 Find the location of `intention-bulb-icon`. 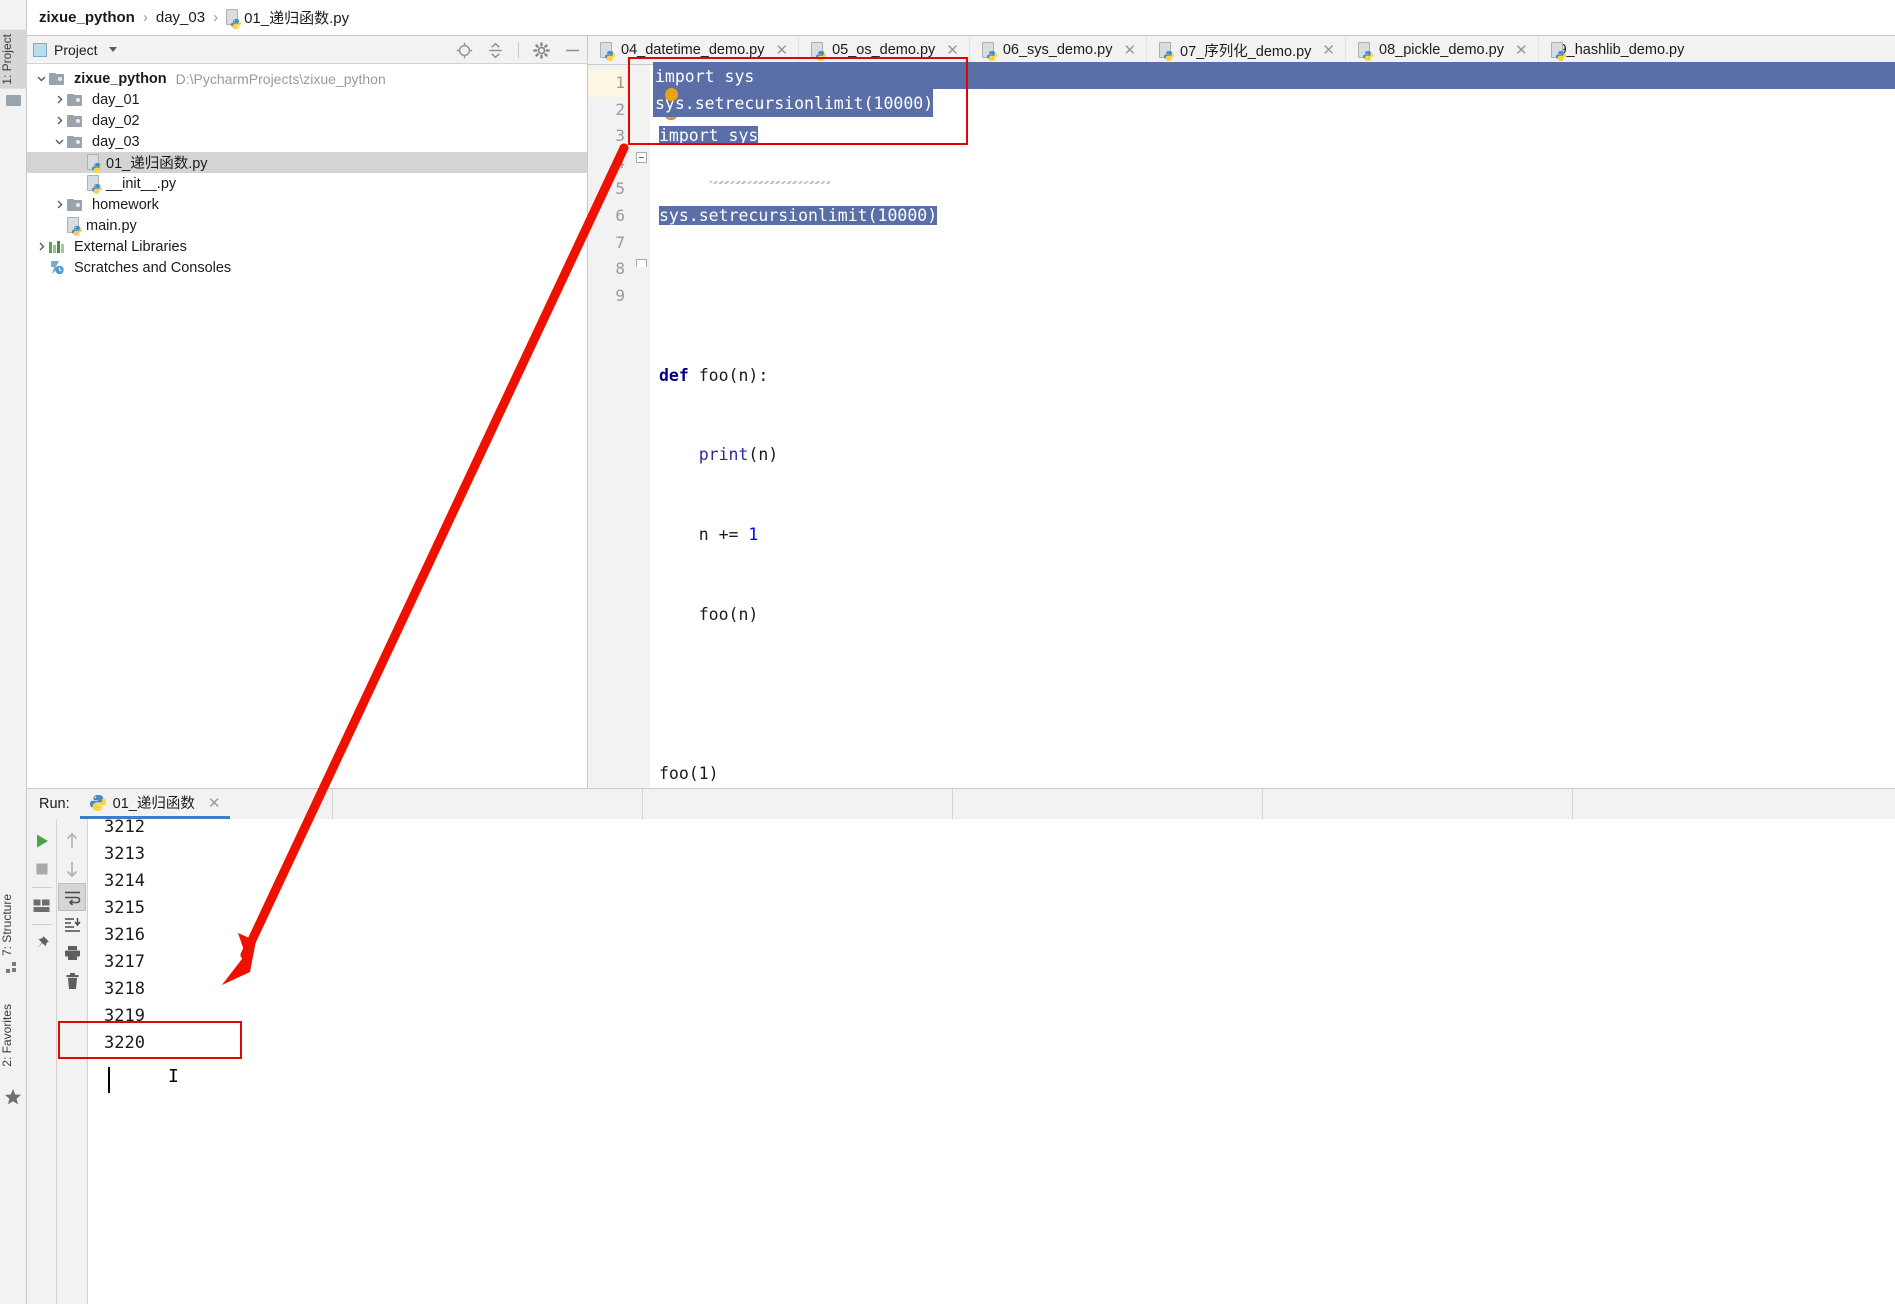

intention-bulb-icon is located at coordinates (671, 94).